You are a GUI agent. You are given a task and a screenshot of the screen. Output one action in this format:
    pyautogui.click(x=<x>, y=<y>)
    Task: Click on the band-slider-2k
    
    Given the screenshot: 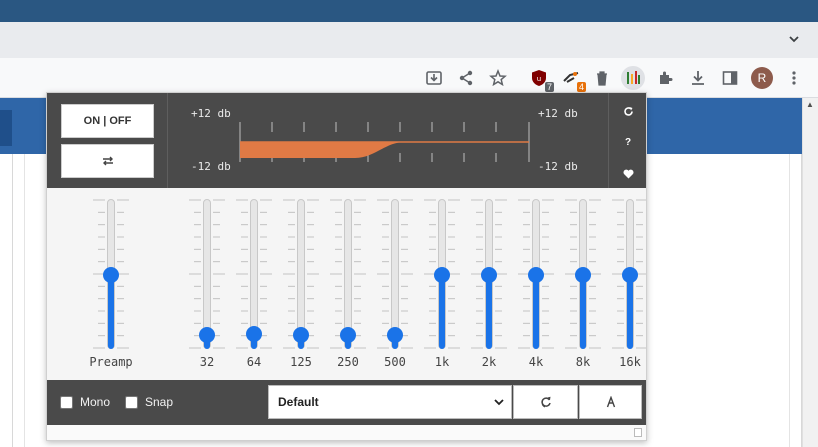 What is the action you would take?
    pyautogui.click(x=489, y=274)
    